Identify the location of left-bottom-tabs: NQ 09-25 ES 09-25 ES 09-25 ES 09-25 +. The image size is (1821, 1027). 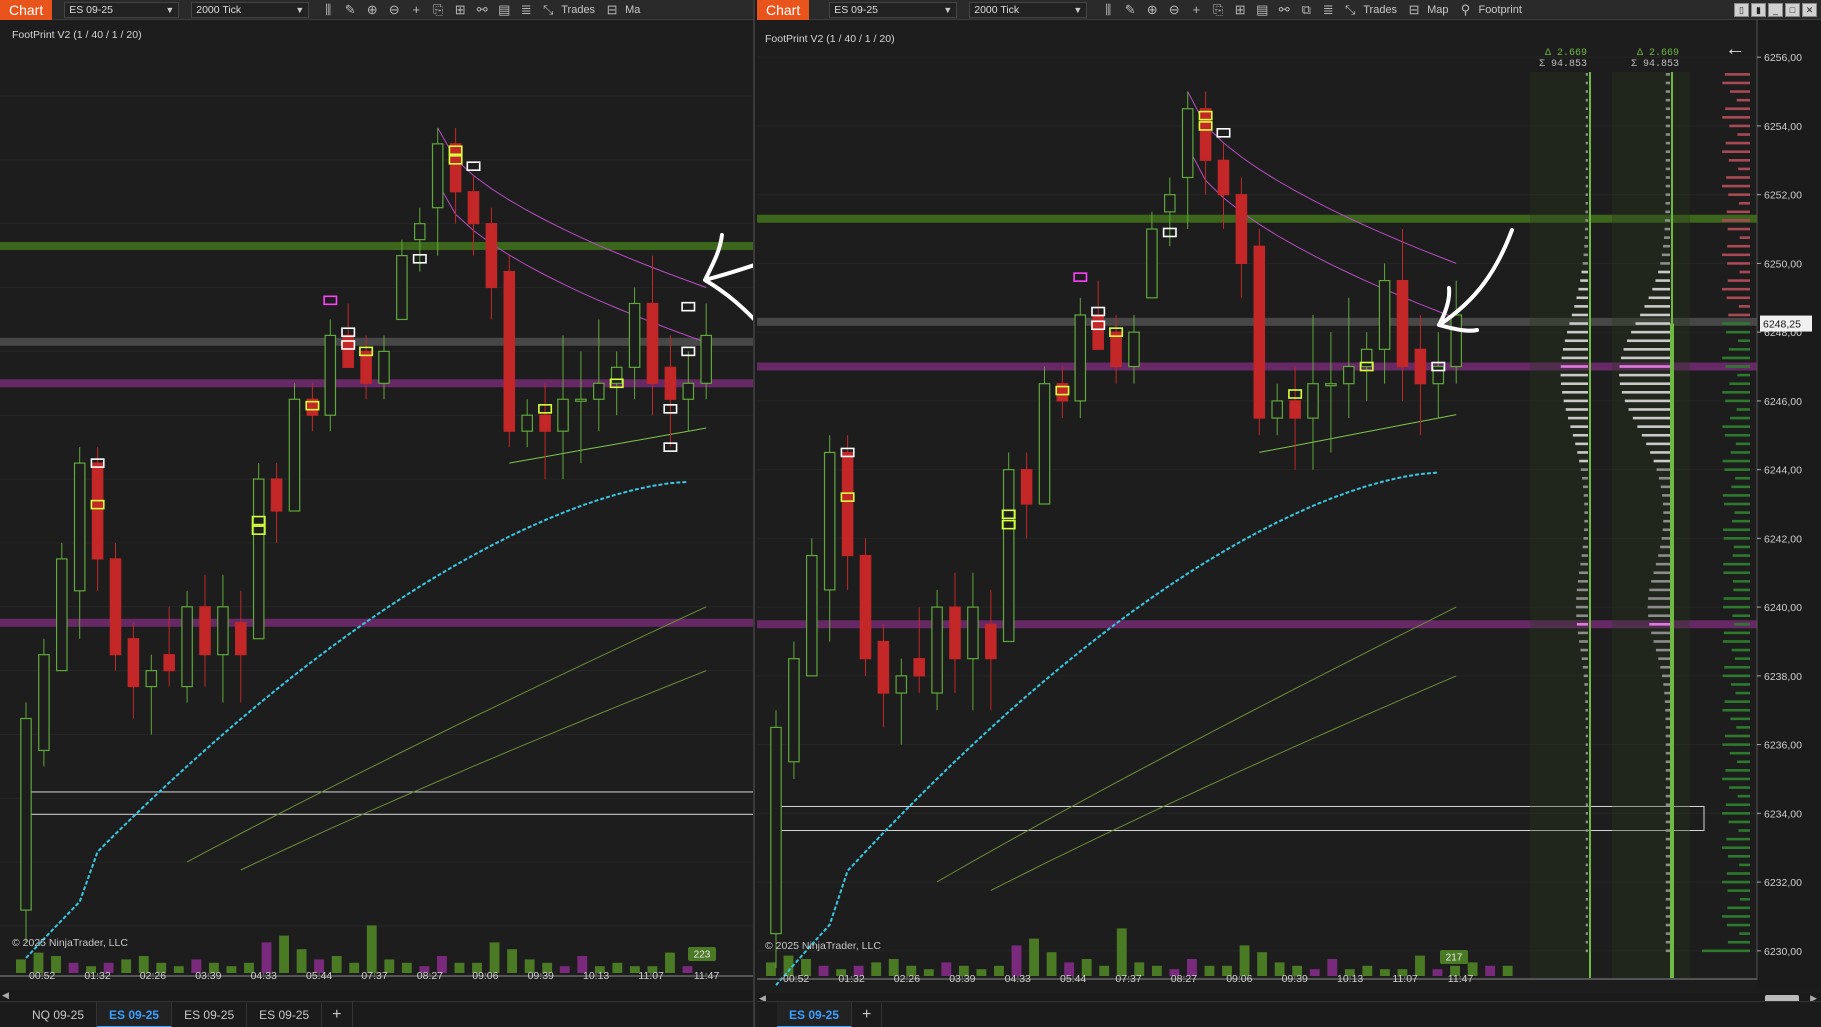
(376, 1014).